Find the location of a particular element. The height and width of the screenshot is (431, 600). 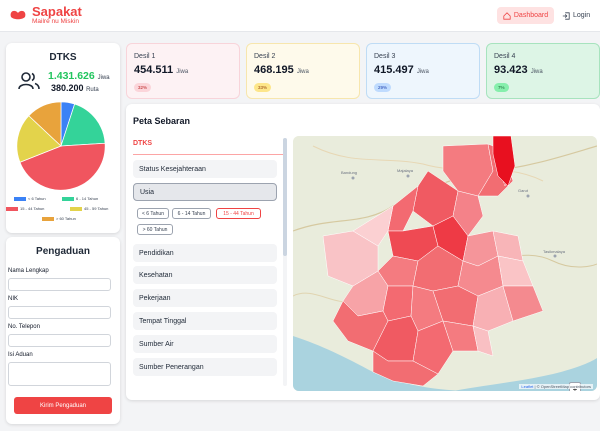

dtks-jiwa-count: 1.431.626 Jiwa is located at coordinates (79, 76).